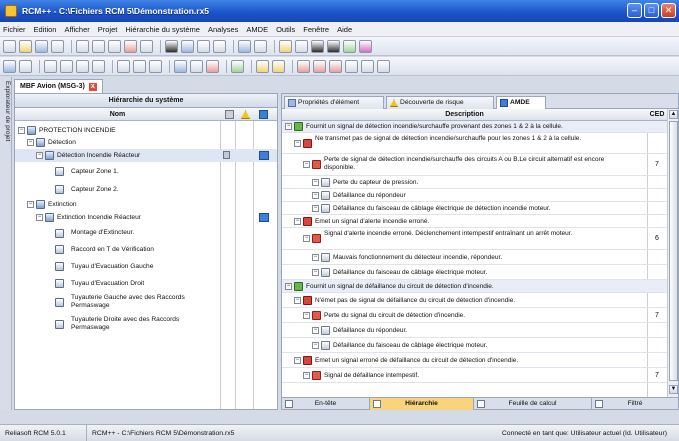  Describe the element at coordinates (212, 66) in the screenshot. I see `tools-icon` at that location.